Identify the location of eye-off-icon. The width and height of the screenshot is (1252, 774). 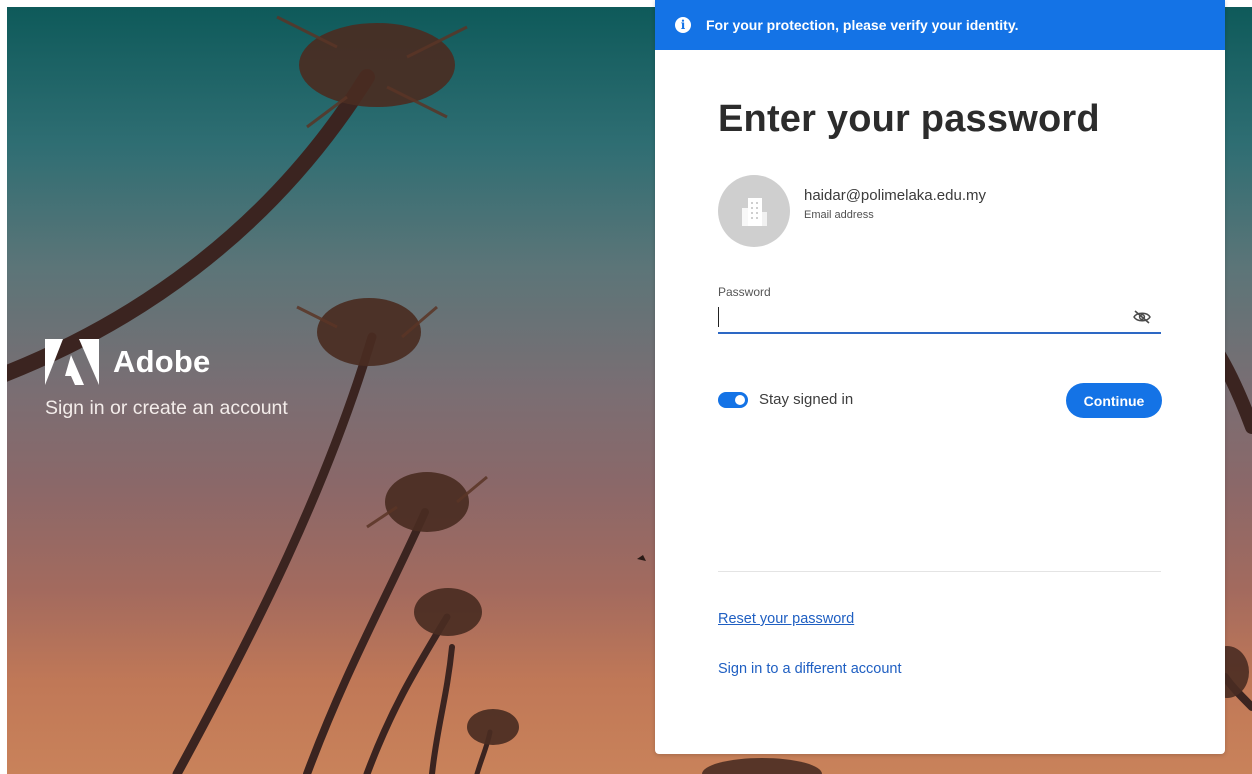
(1142, 317).